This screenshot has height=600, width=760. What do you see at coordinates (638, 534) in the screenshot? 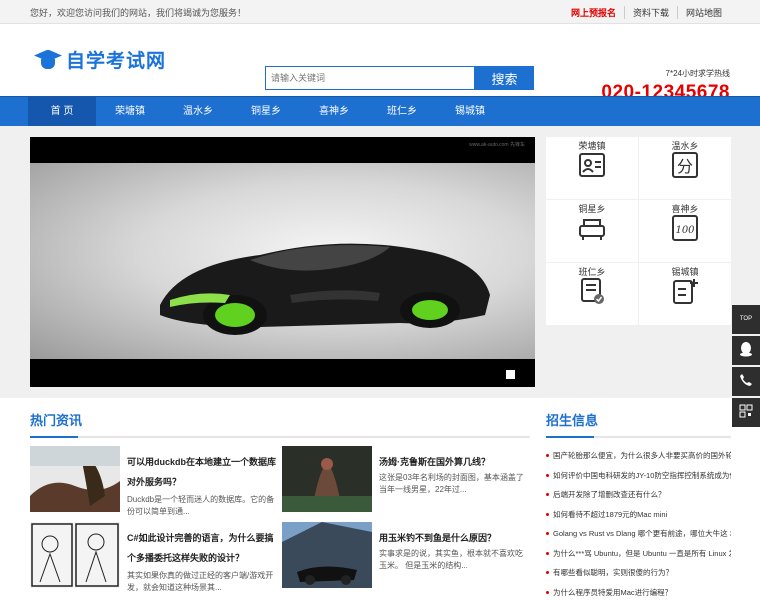
I see `list-item: Golang vs Rust vs Dlang 哪个更有前途，哪位大牛这 3` at bounding box center [638, 534].